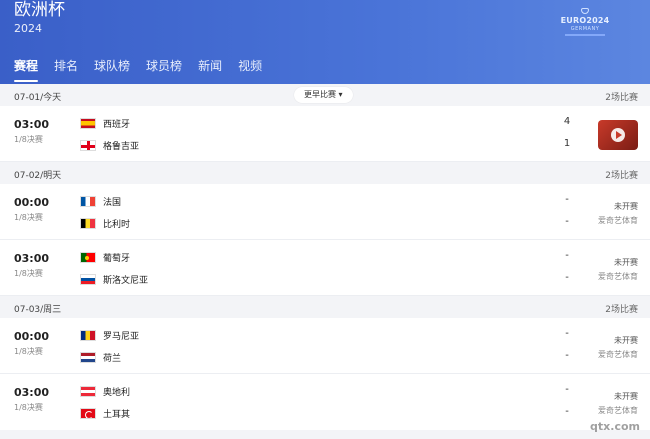 This screenshot has width=650, height=439. What do you see at coordinates (26, 70) in the screenshot?
I see `tab-schedule: 赛程` at bounding box center [26, 70].